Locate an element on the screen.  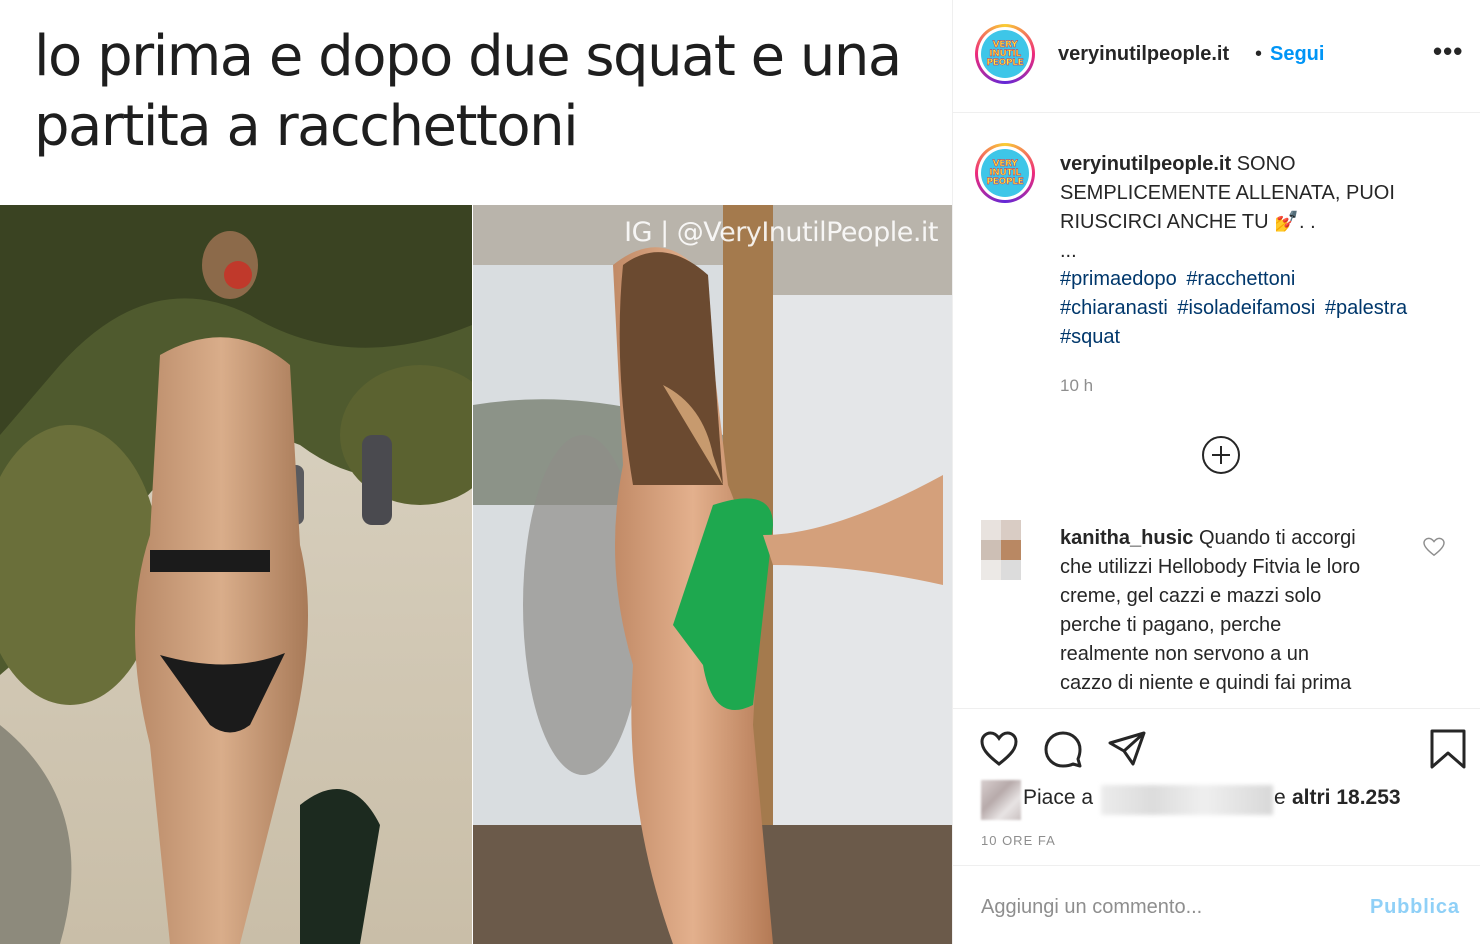
hashtag-link: #primaedopo is located at coordinates (1118, 279).